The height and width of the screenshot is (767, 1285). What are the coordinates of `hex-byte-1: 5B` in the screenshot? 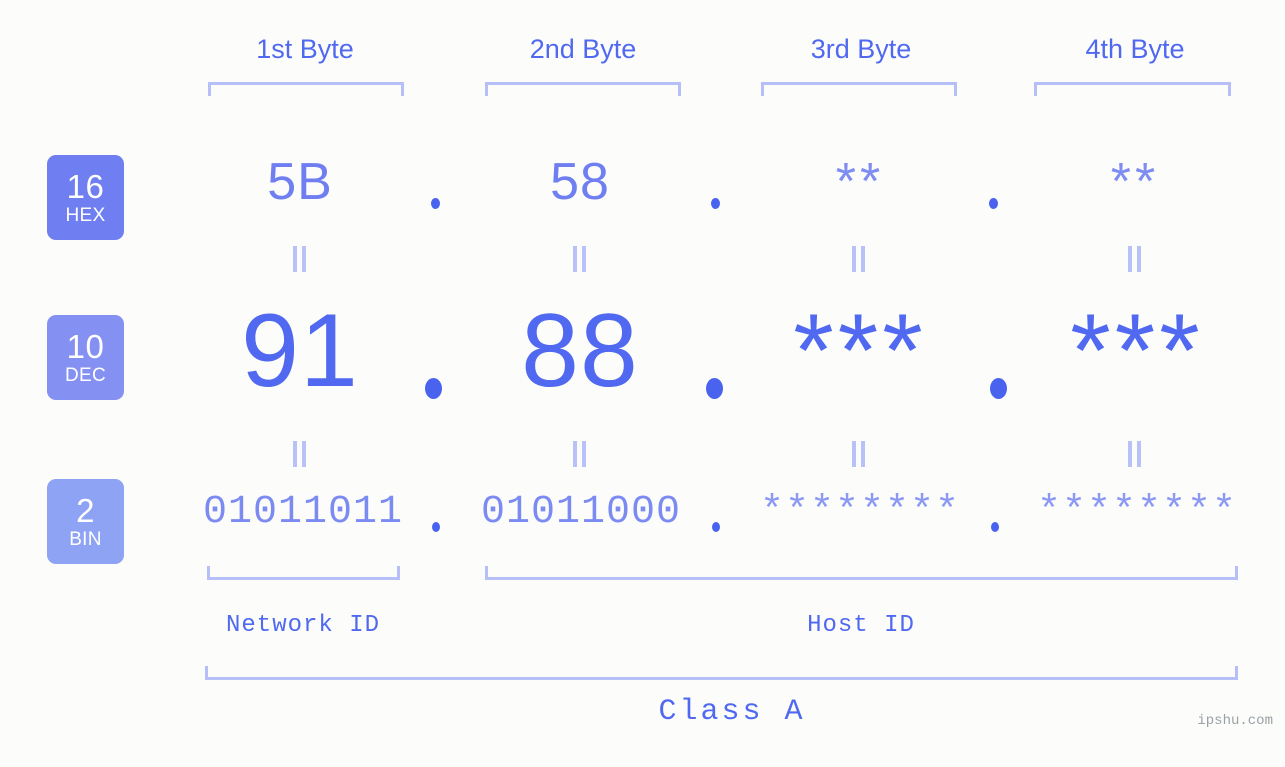 It's located at (300, 182).